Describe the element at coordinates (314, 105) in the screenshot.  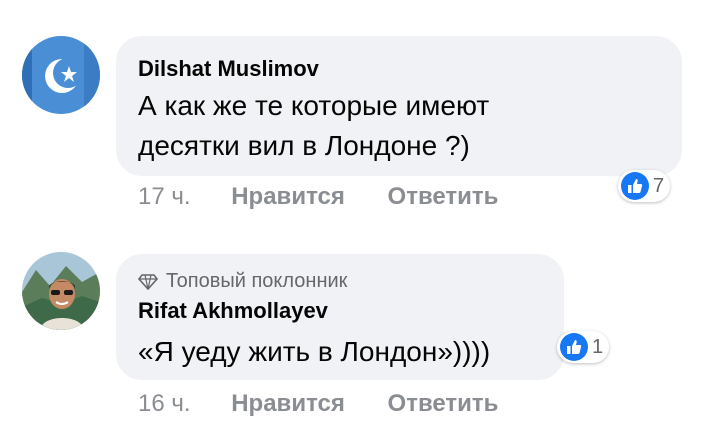
I see `comment-text-line: А как же те которые имеют` at that location.